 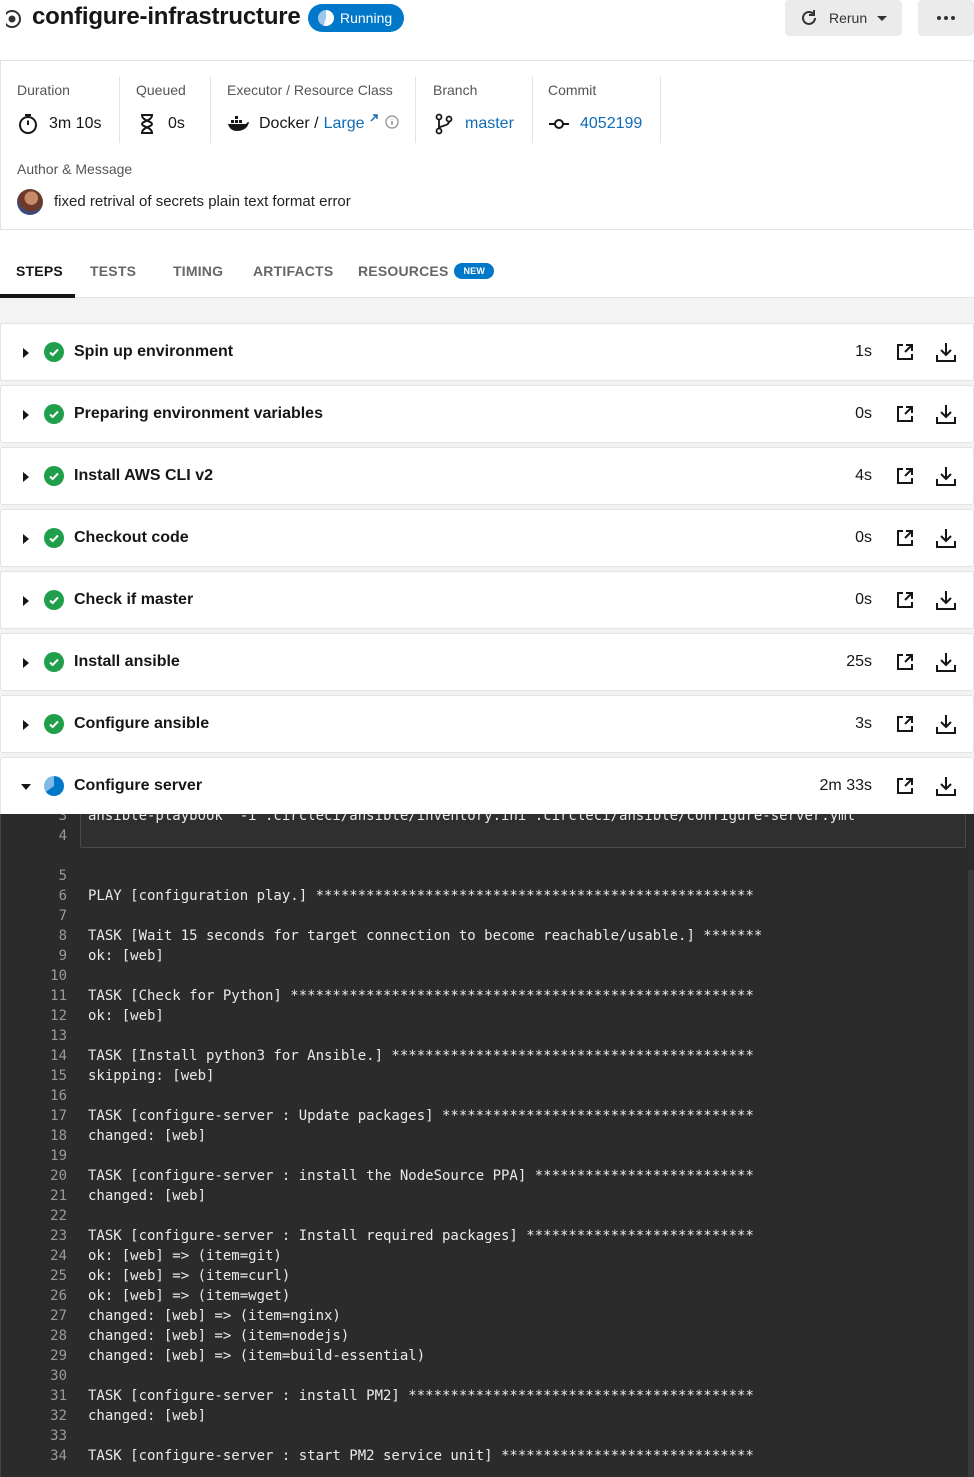 I want to click on log-line: 18 changed: [web], so click(x=487, y=1138).